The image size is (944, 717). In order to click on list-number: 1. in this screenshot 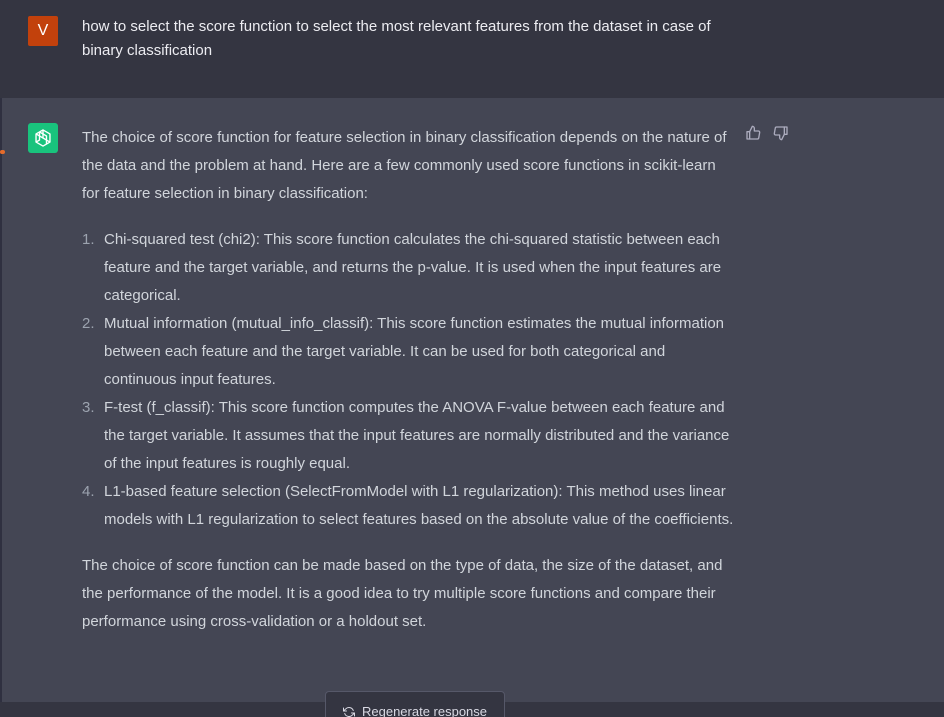, I will do `click(88, 239)`.